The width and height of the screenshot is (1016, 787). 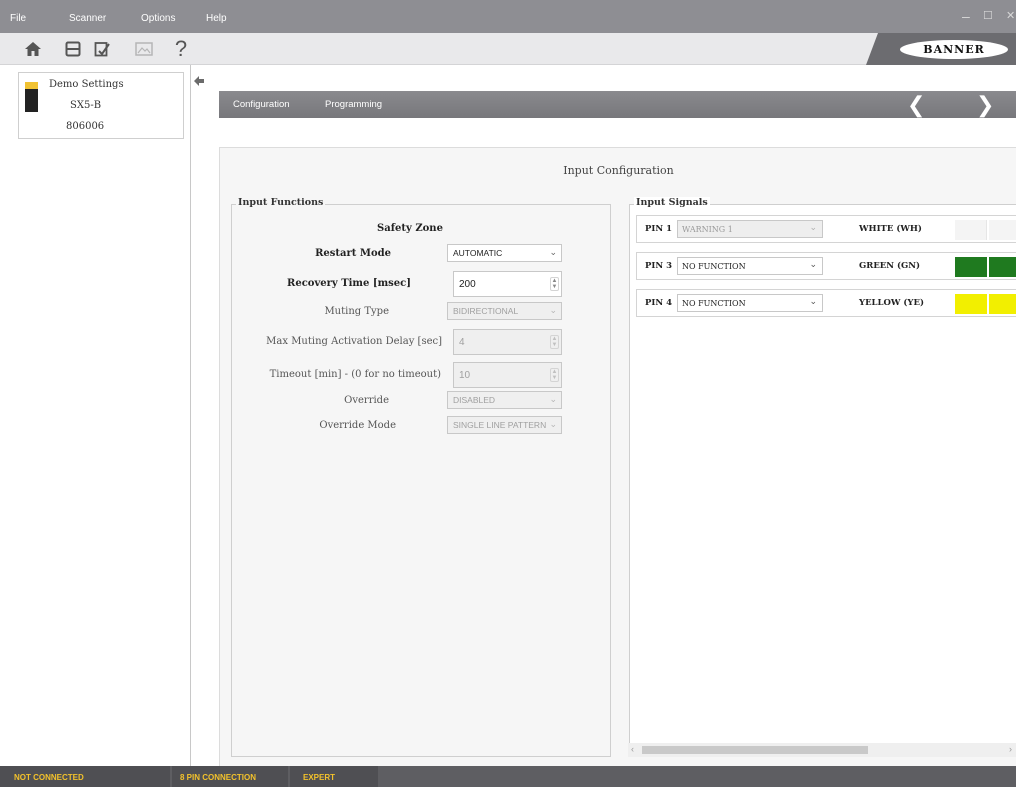 I want to click on device-name: Demo Settings, so click(x=86, y=84).